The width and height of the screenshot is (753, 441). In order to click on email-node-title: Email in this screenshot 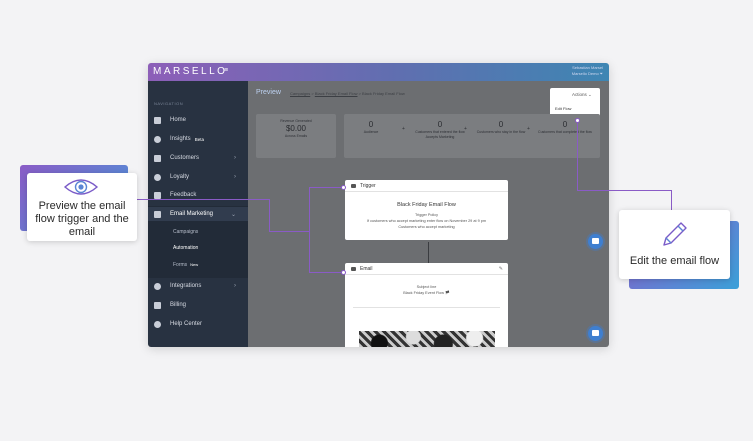, I will do `click(366, 268)`.